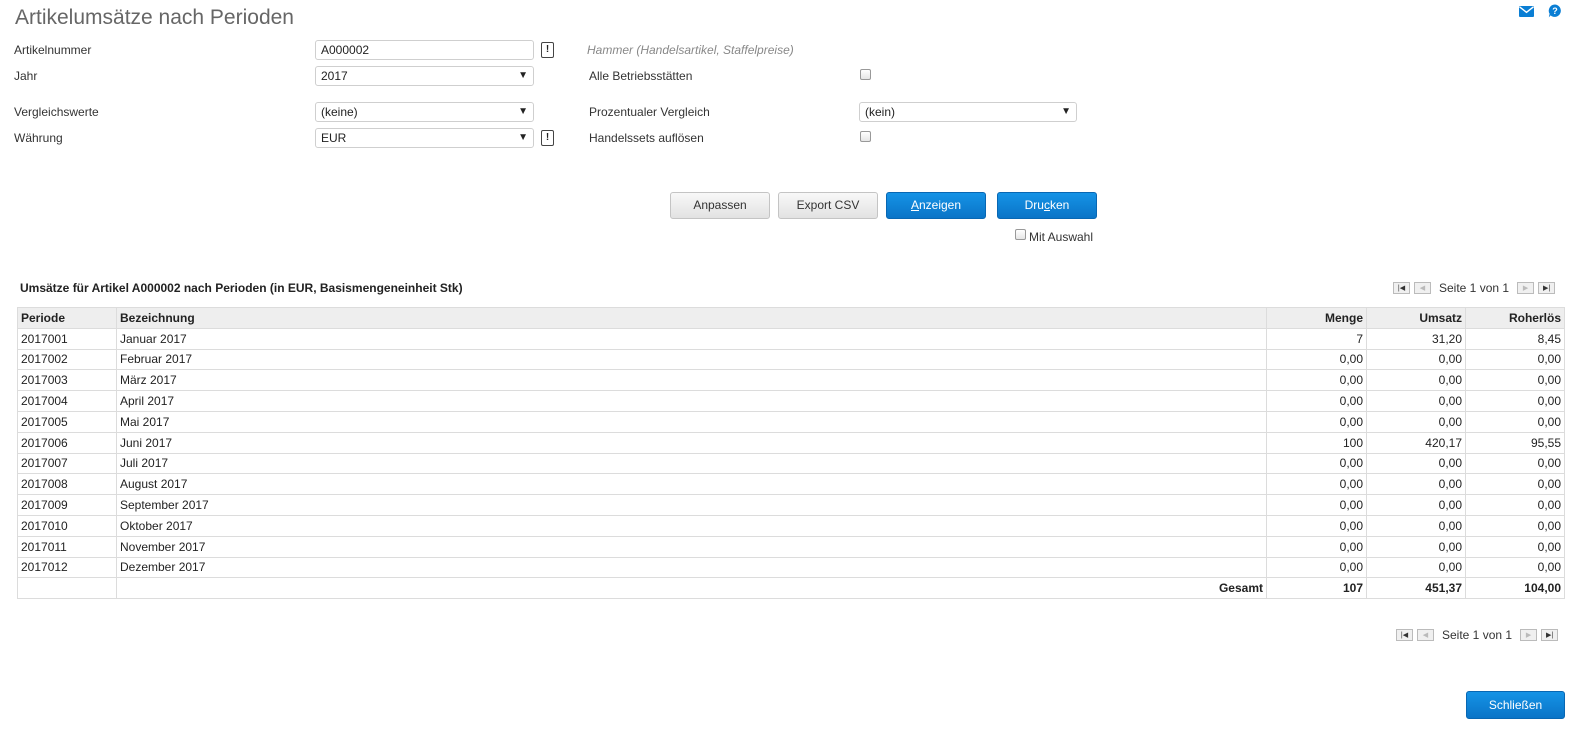 Image resolution: width=1583 pixels, height=731 pixels. What do you see at coordinates (691, 588) in the screenshot?
I see `total-label: Gesamt` at bounding box center [691, 588].